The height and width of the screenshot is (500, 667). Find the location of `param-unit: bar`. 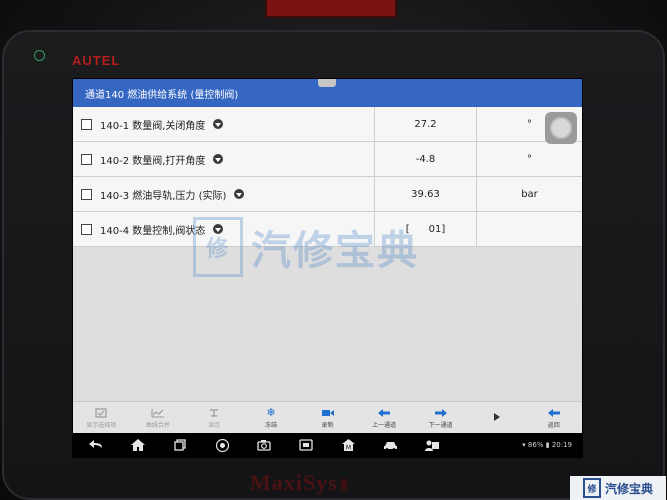

param-unit: bar is located at coordinates (529, 194).